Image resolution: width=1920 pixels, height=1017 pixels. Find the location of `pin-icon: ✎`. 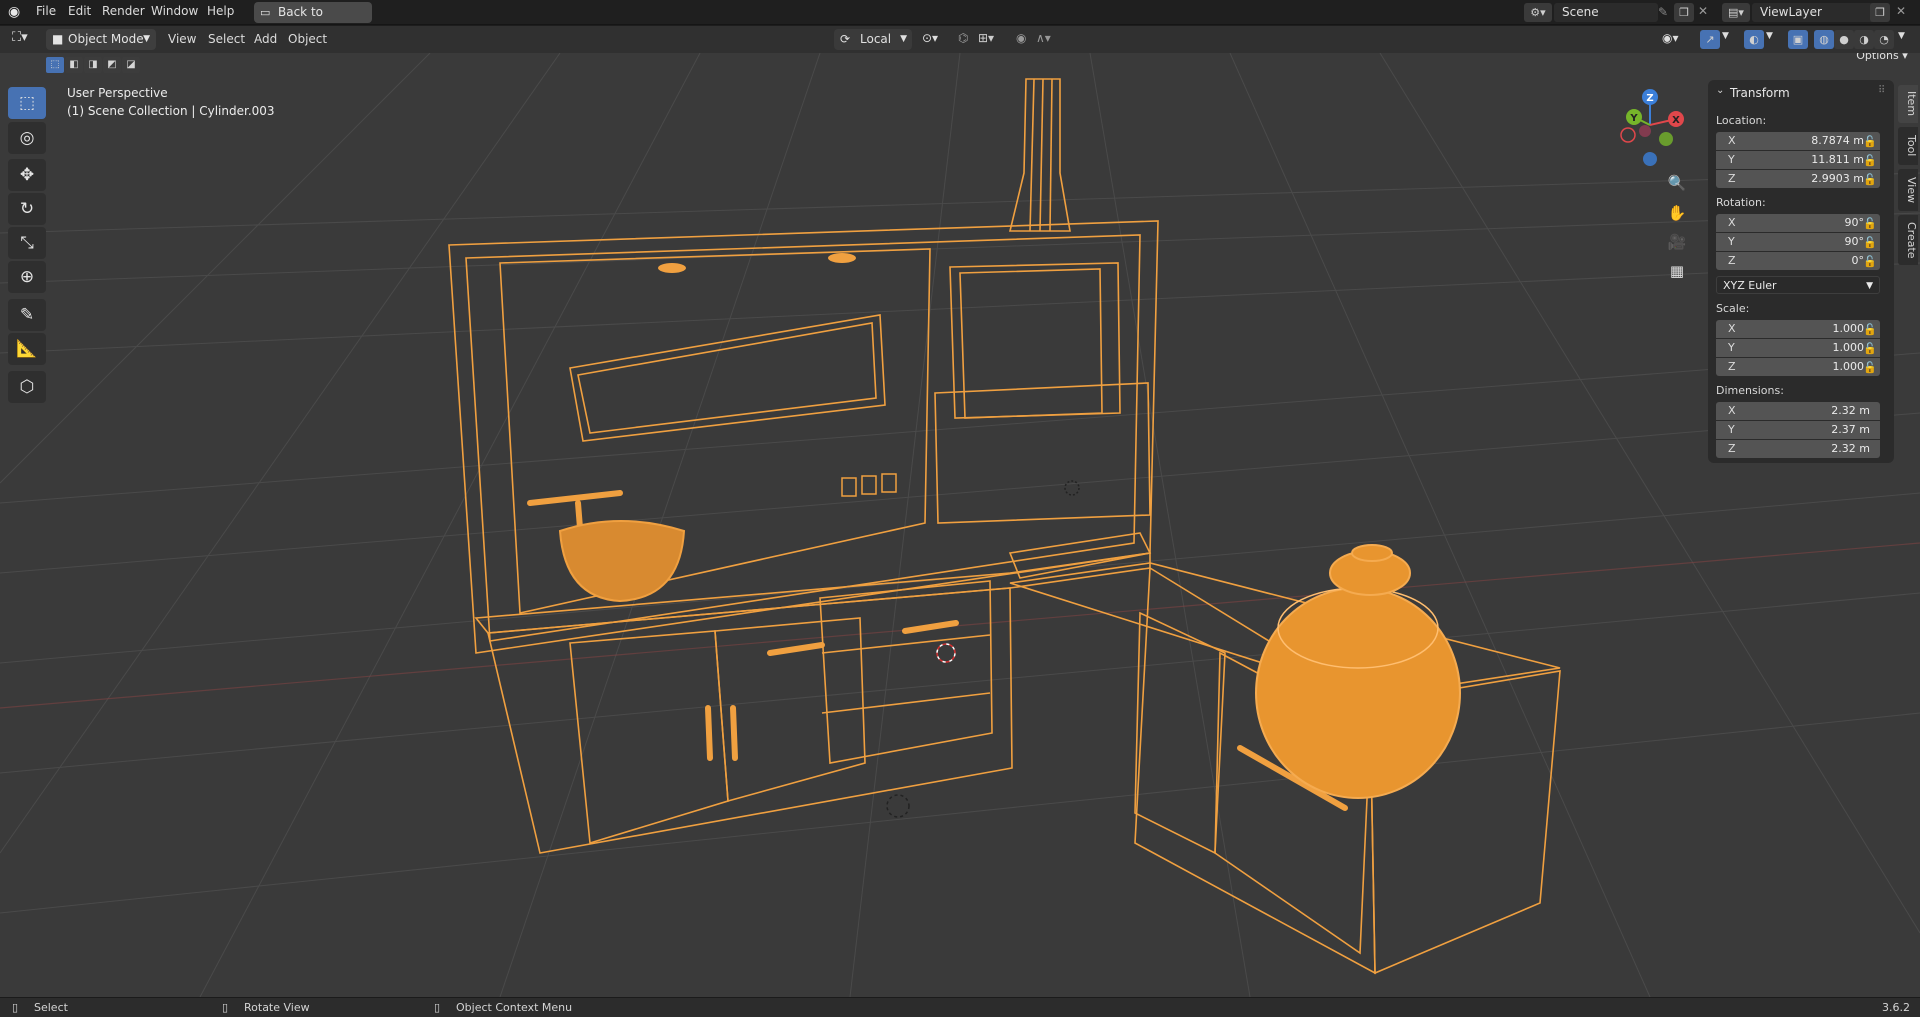

pin-icon: ✎ is located at coordinates (1663, 12).